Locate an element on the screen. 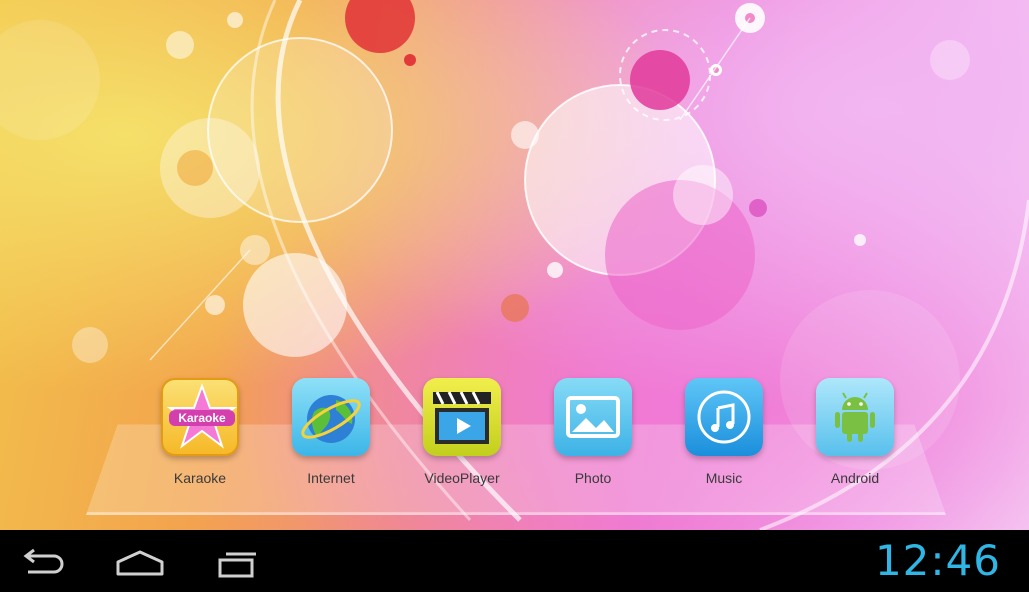 The width and height of the screenshot is (1029, 592). app-music: Music is located at coordinates (724, 434).